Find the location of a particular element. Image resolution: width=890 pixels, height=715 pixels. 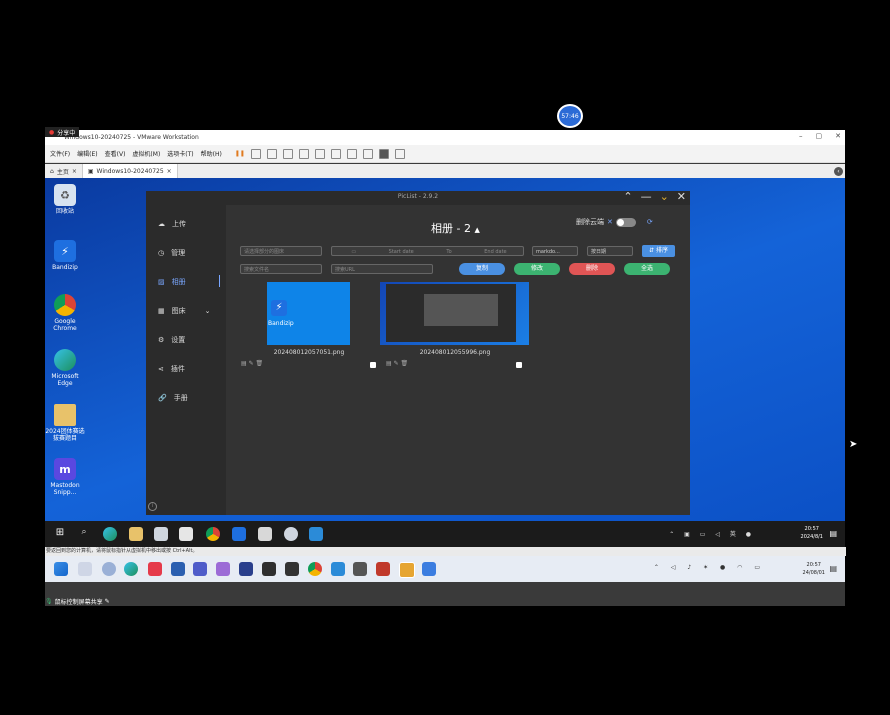

gallery-image-thumbnail is located at coordinates (454, 313).